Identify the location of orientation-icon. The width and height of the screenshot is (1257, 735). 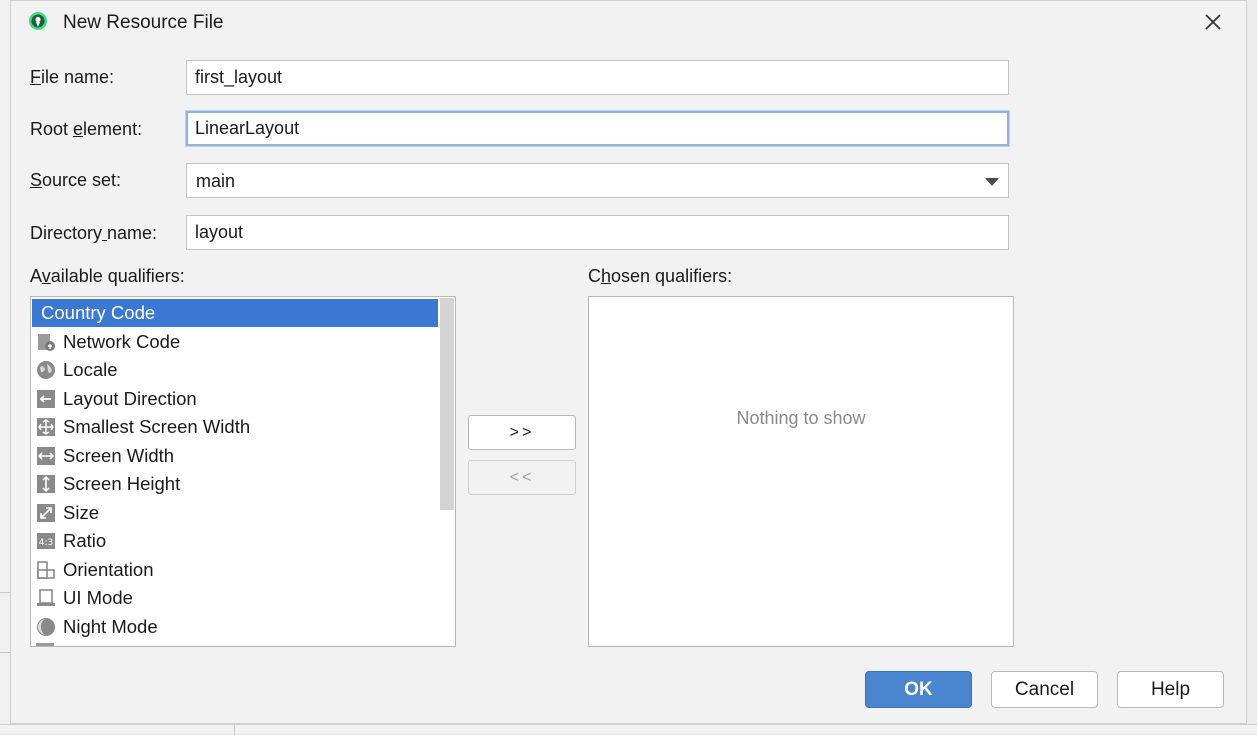
(46, 570).